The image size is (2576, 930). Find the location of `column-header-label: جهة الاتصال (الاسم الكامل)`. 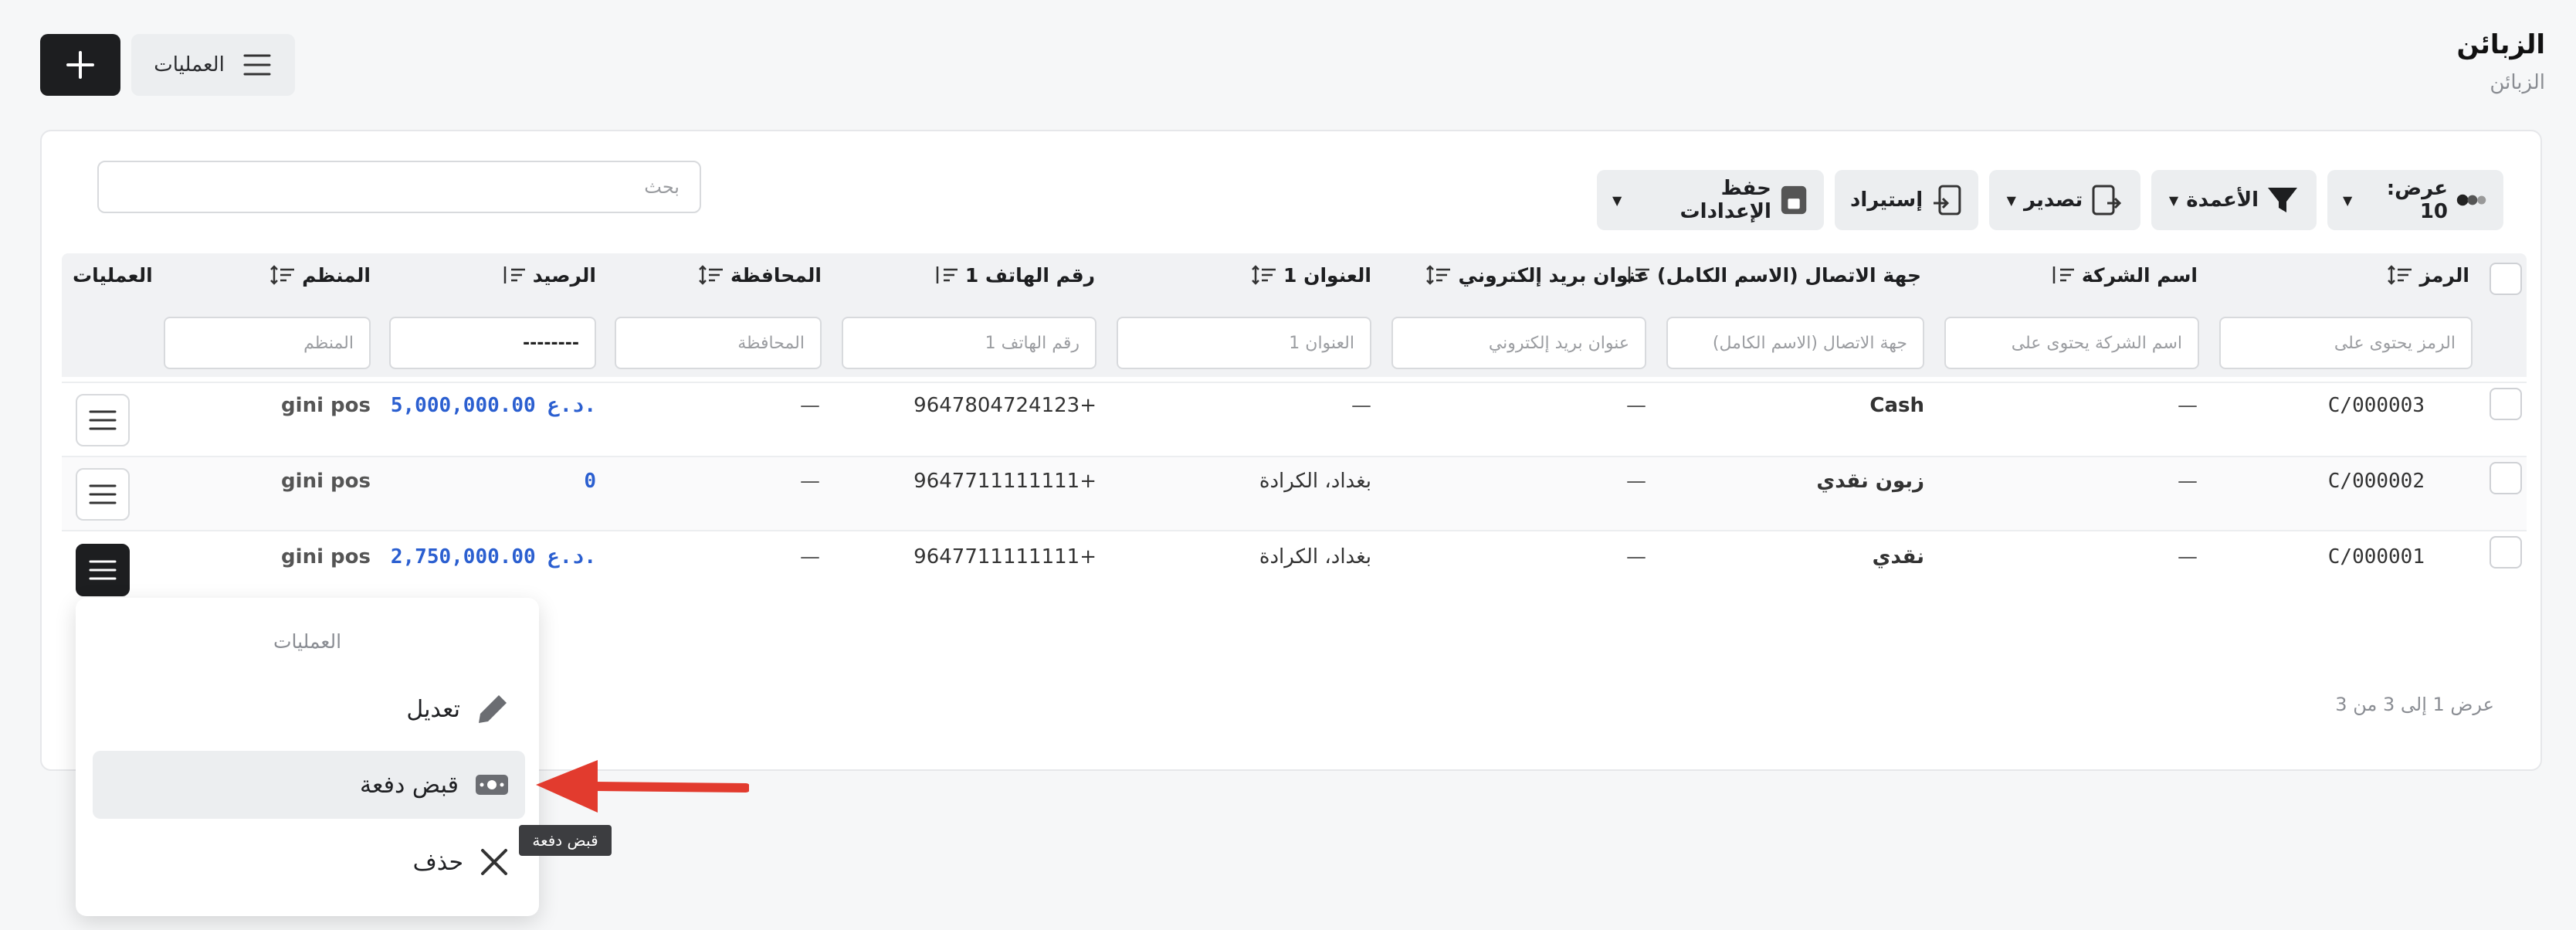

column-header-label: جهة الاتصال (الاسم الكامل) is located at coordinates (1789, 275).